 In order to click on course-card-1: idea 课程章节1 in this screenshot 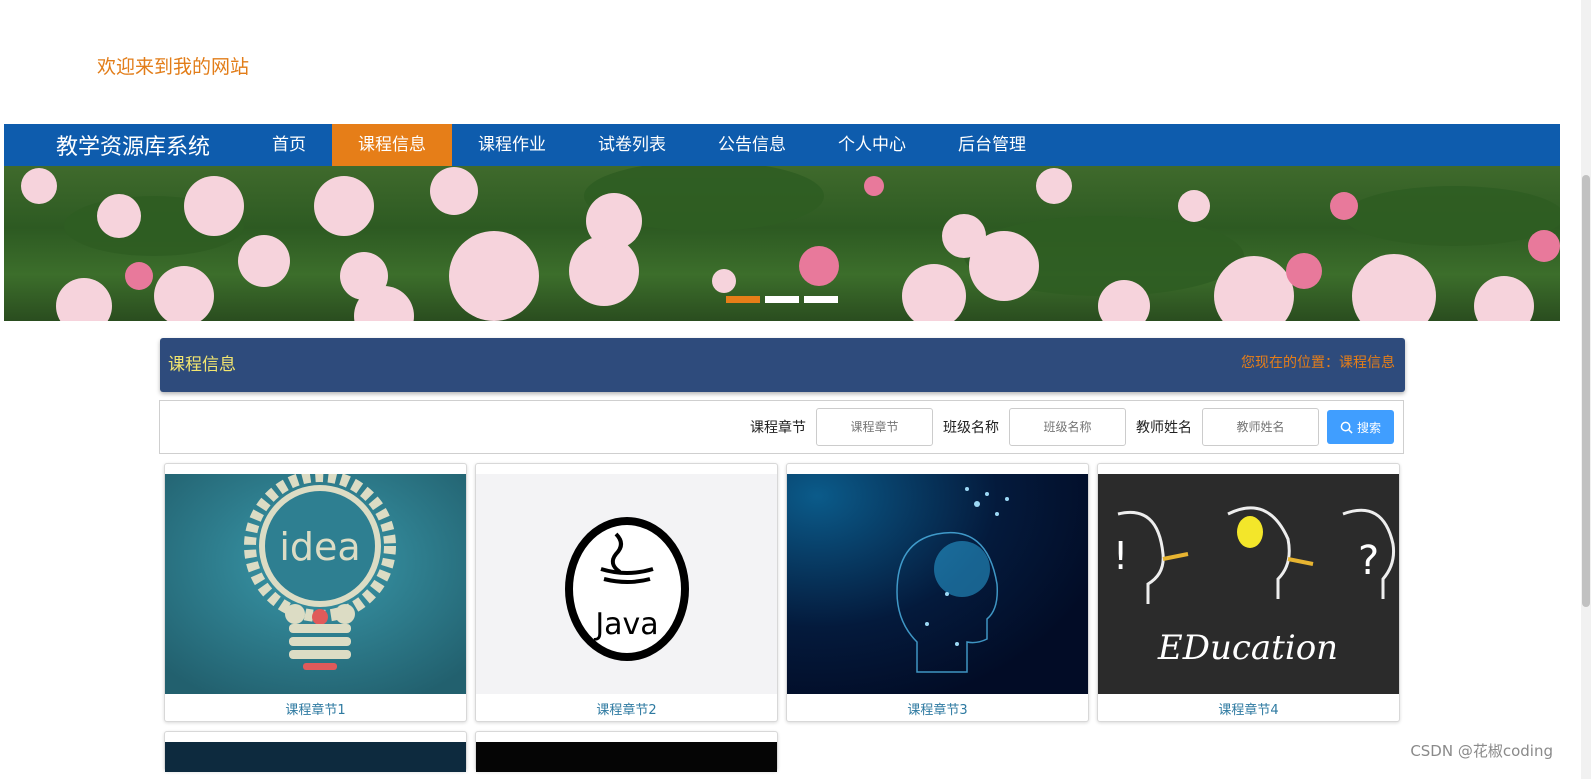, I will do `click(315, 592)`.